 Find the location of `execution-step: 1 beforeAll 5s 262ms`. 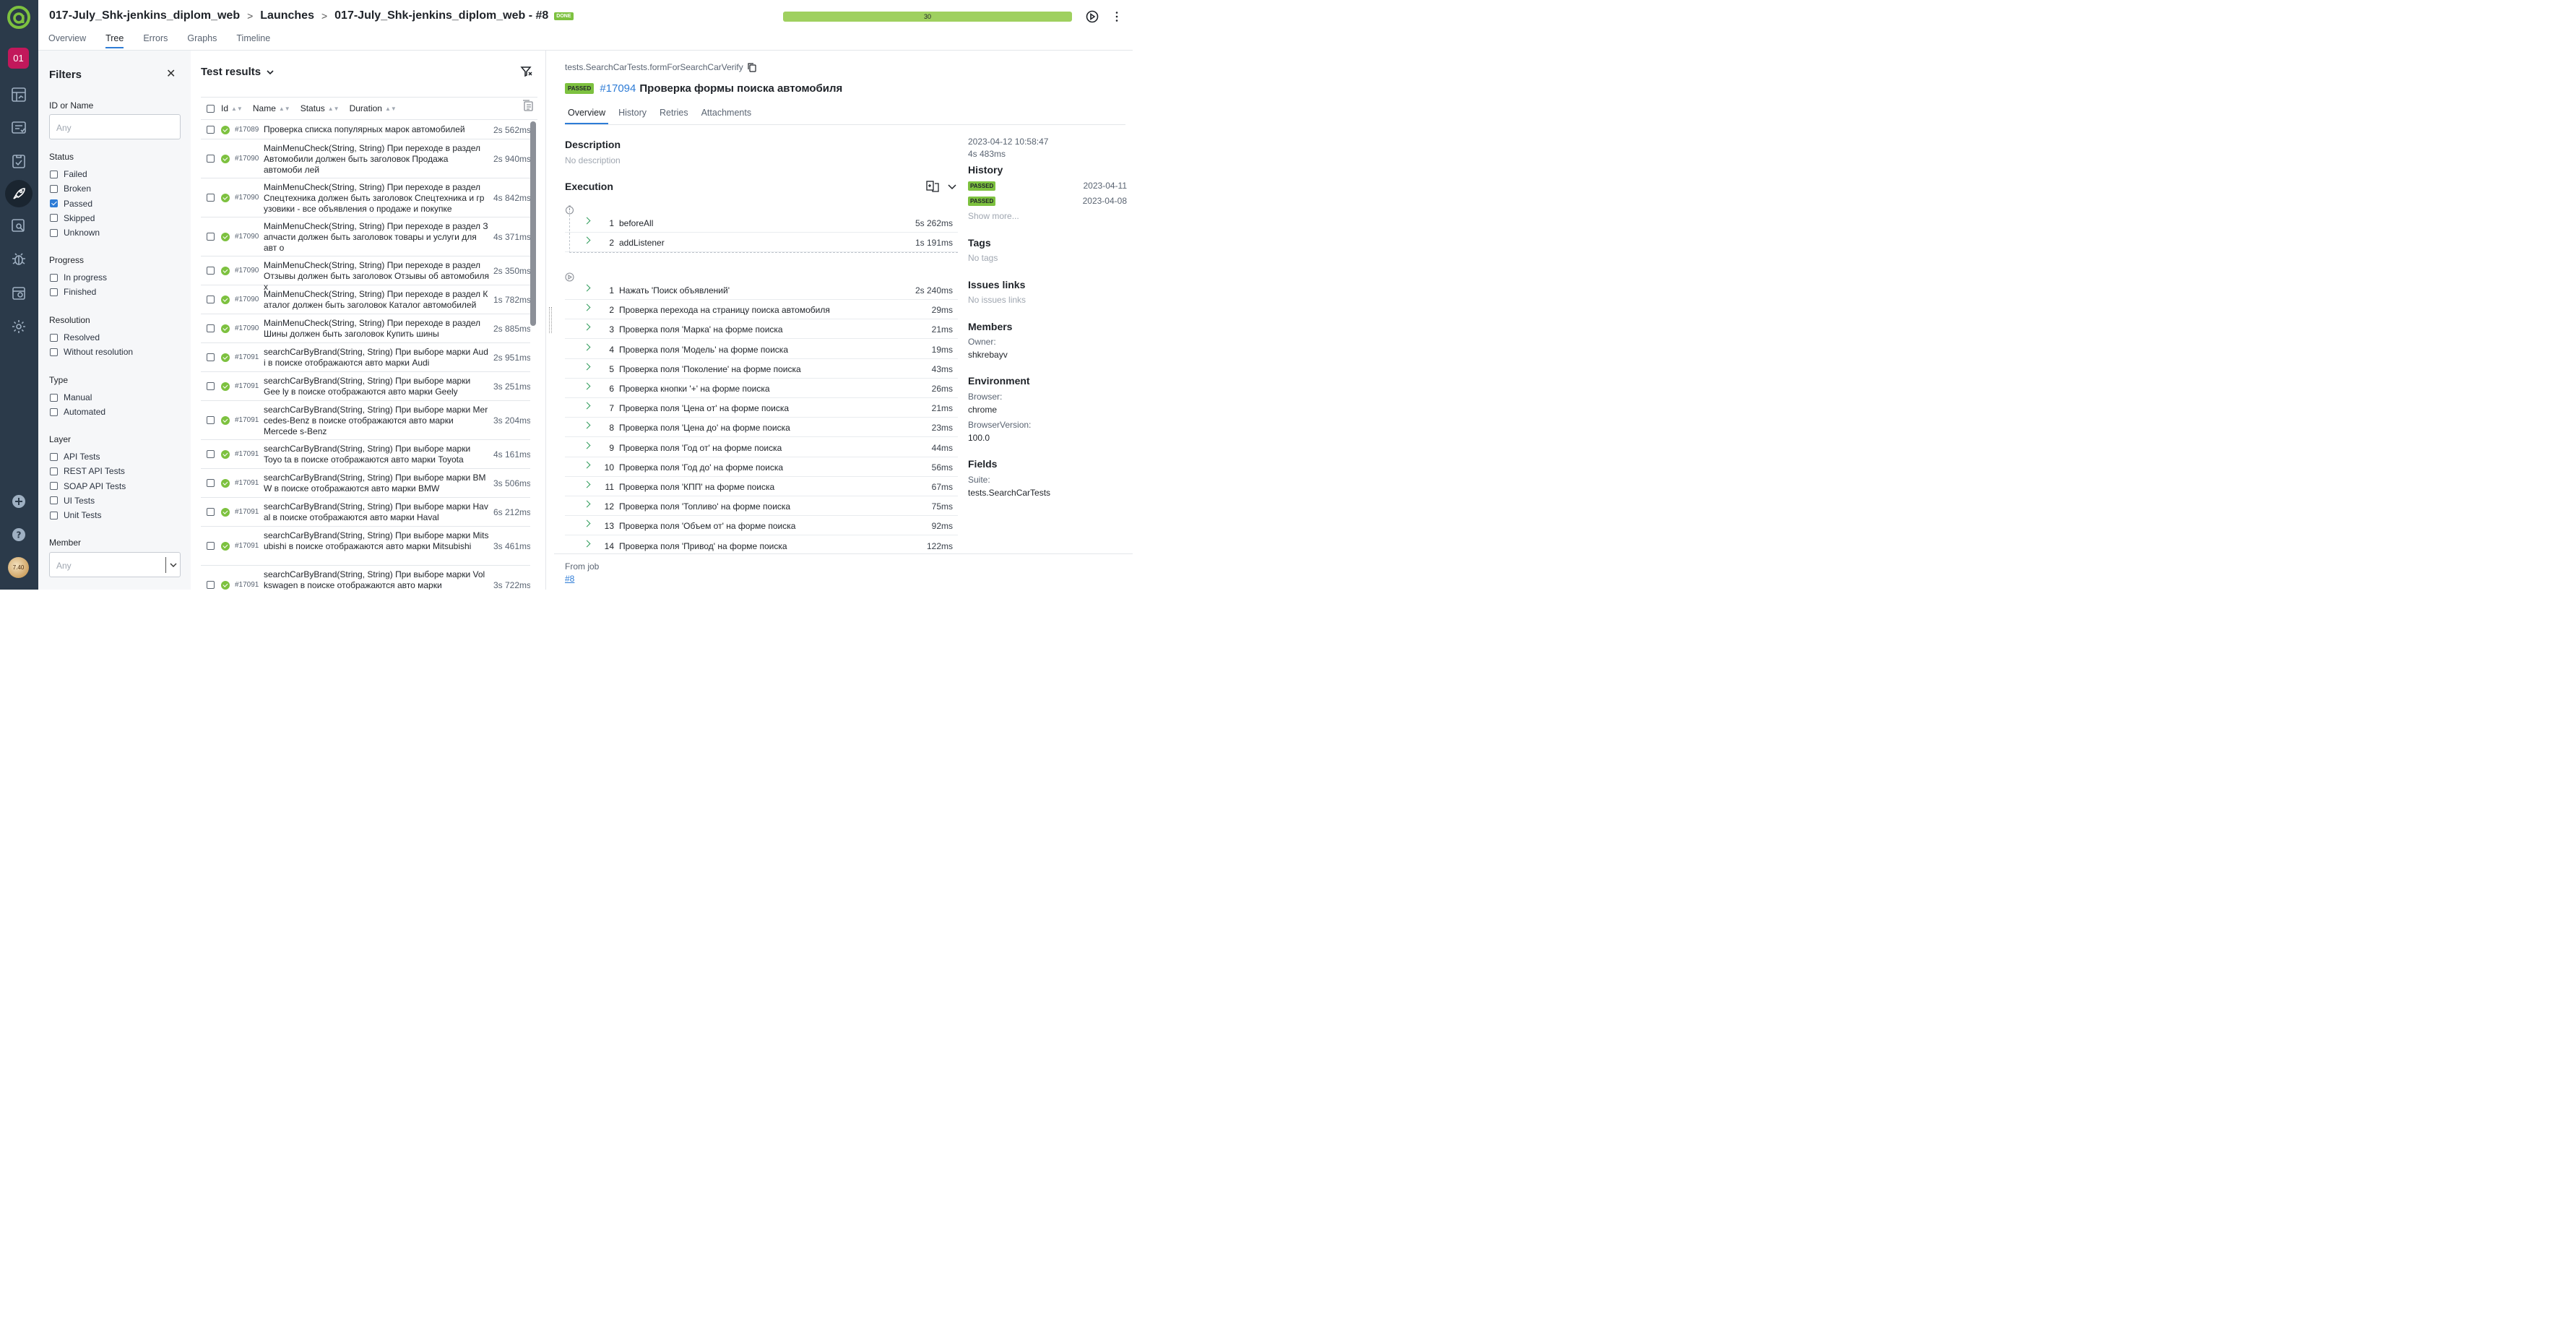

execution-step: 1 beforeAll 5s 262ms is located at coordinates (762, 223).